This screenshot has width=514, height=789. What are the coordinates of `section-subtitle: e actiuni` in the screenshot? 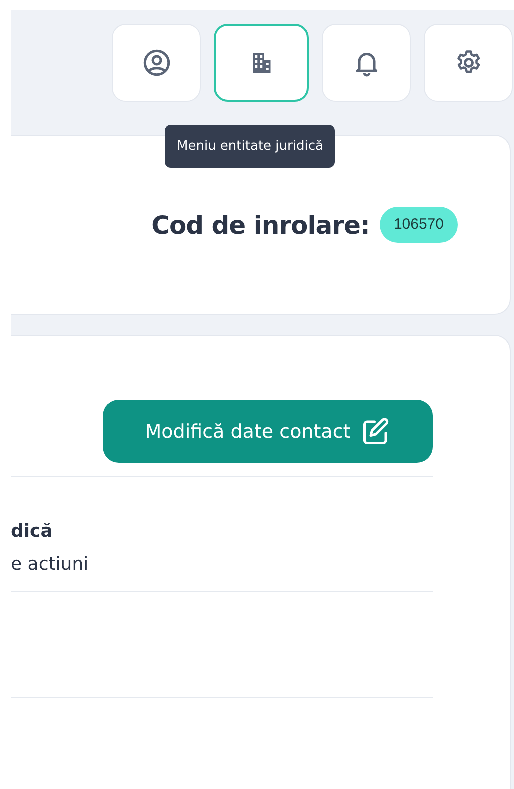 It's located at (50, 564).